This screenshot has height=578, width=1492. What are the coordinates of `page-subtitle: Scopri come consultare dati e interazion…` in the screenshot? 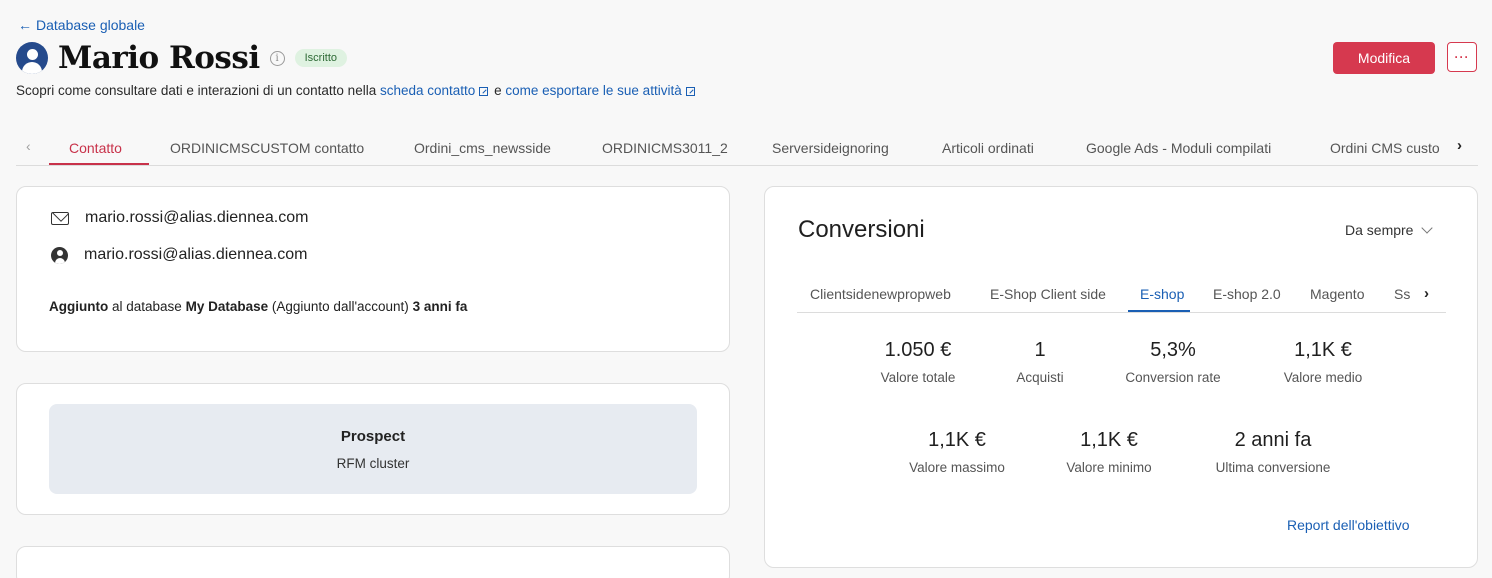 It's located at (356, 90).